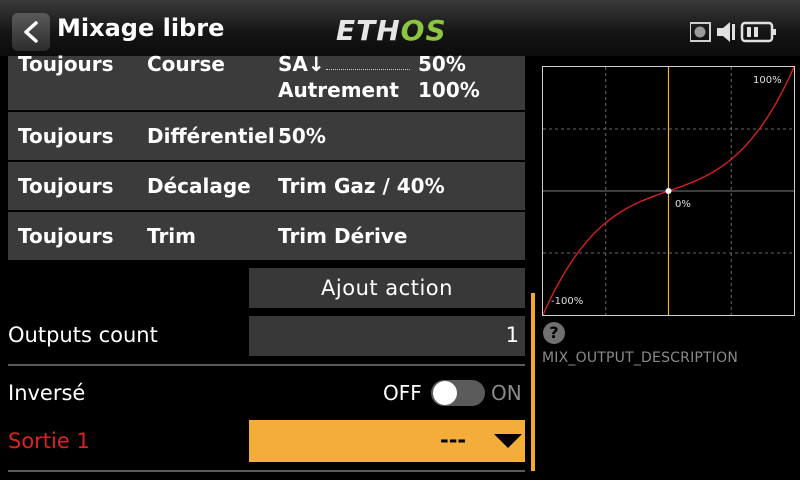 The height and width of the screenshot is (480, 800). Describe the element at coordinates (141, 28) in the screenshot. I see `page-title: Mixage libre` at that location.